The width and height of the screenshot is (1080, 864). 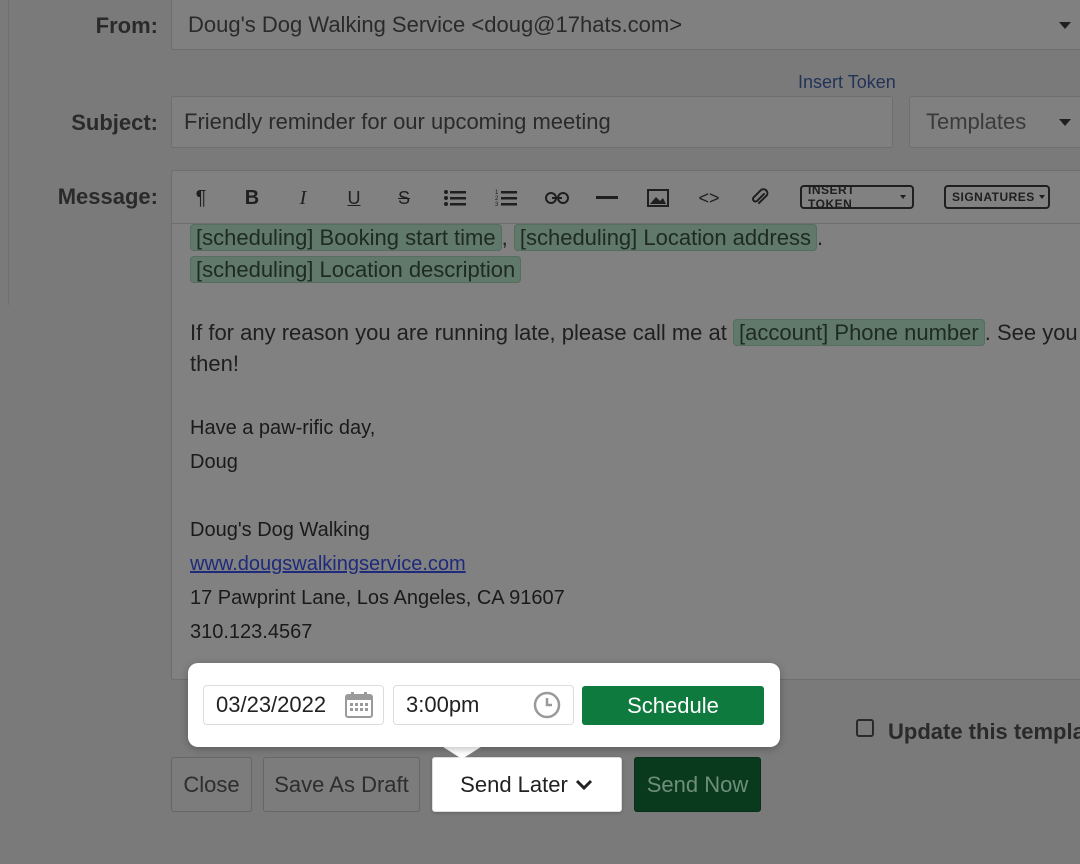 I want to click on insert-token-dropdown: INSERT TOKEN, so click(x=857, y=197).